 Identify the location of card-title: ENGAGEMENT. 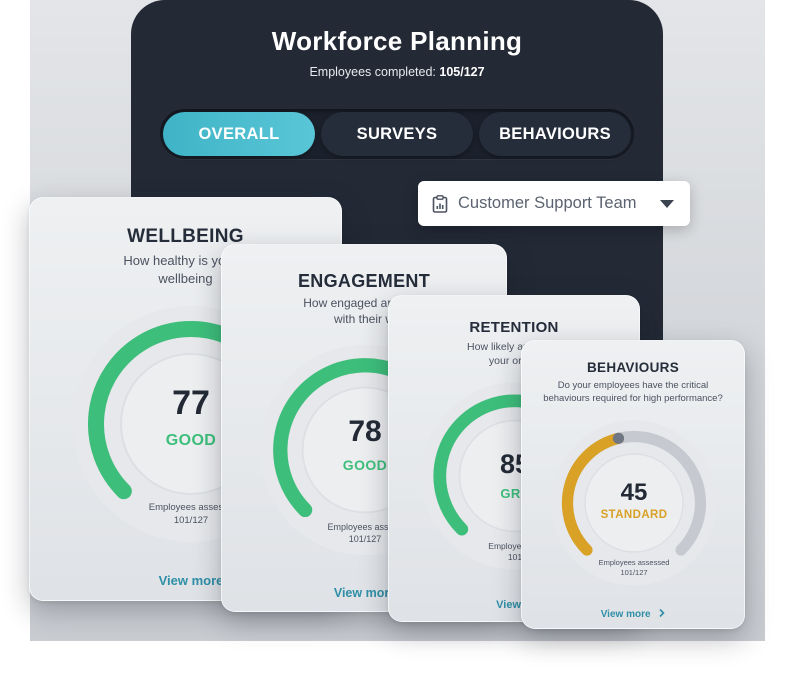
(363, 281).